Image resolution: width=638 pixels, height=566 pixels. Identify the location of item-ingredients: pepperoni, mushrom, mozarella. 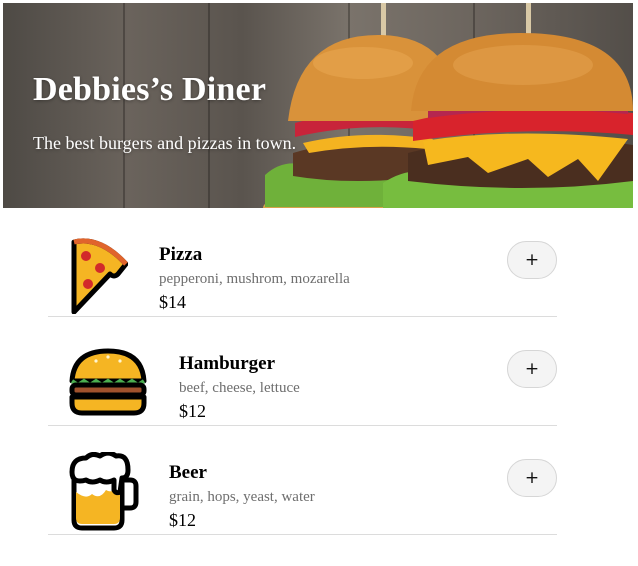
(254, 279).